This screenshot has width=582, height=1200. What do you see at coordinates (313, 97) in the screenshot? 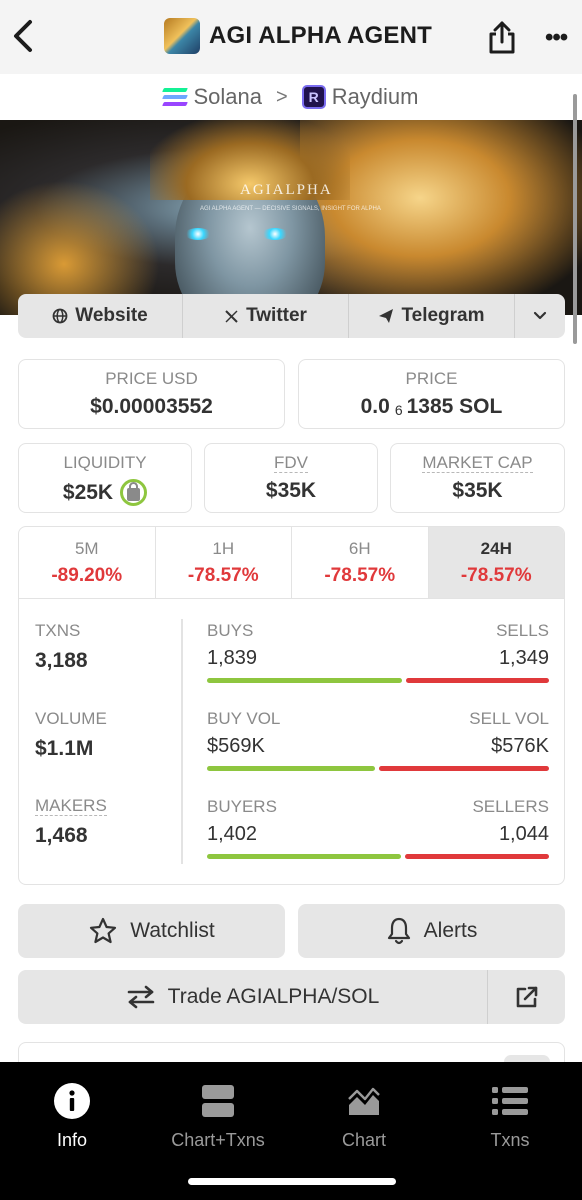
I see `raydium-icon: R` at bounding box center [313, 97].